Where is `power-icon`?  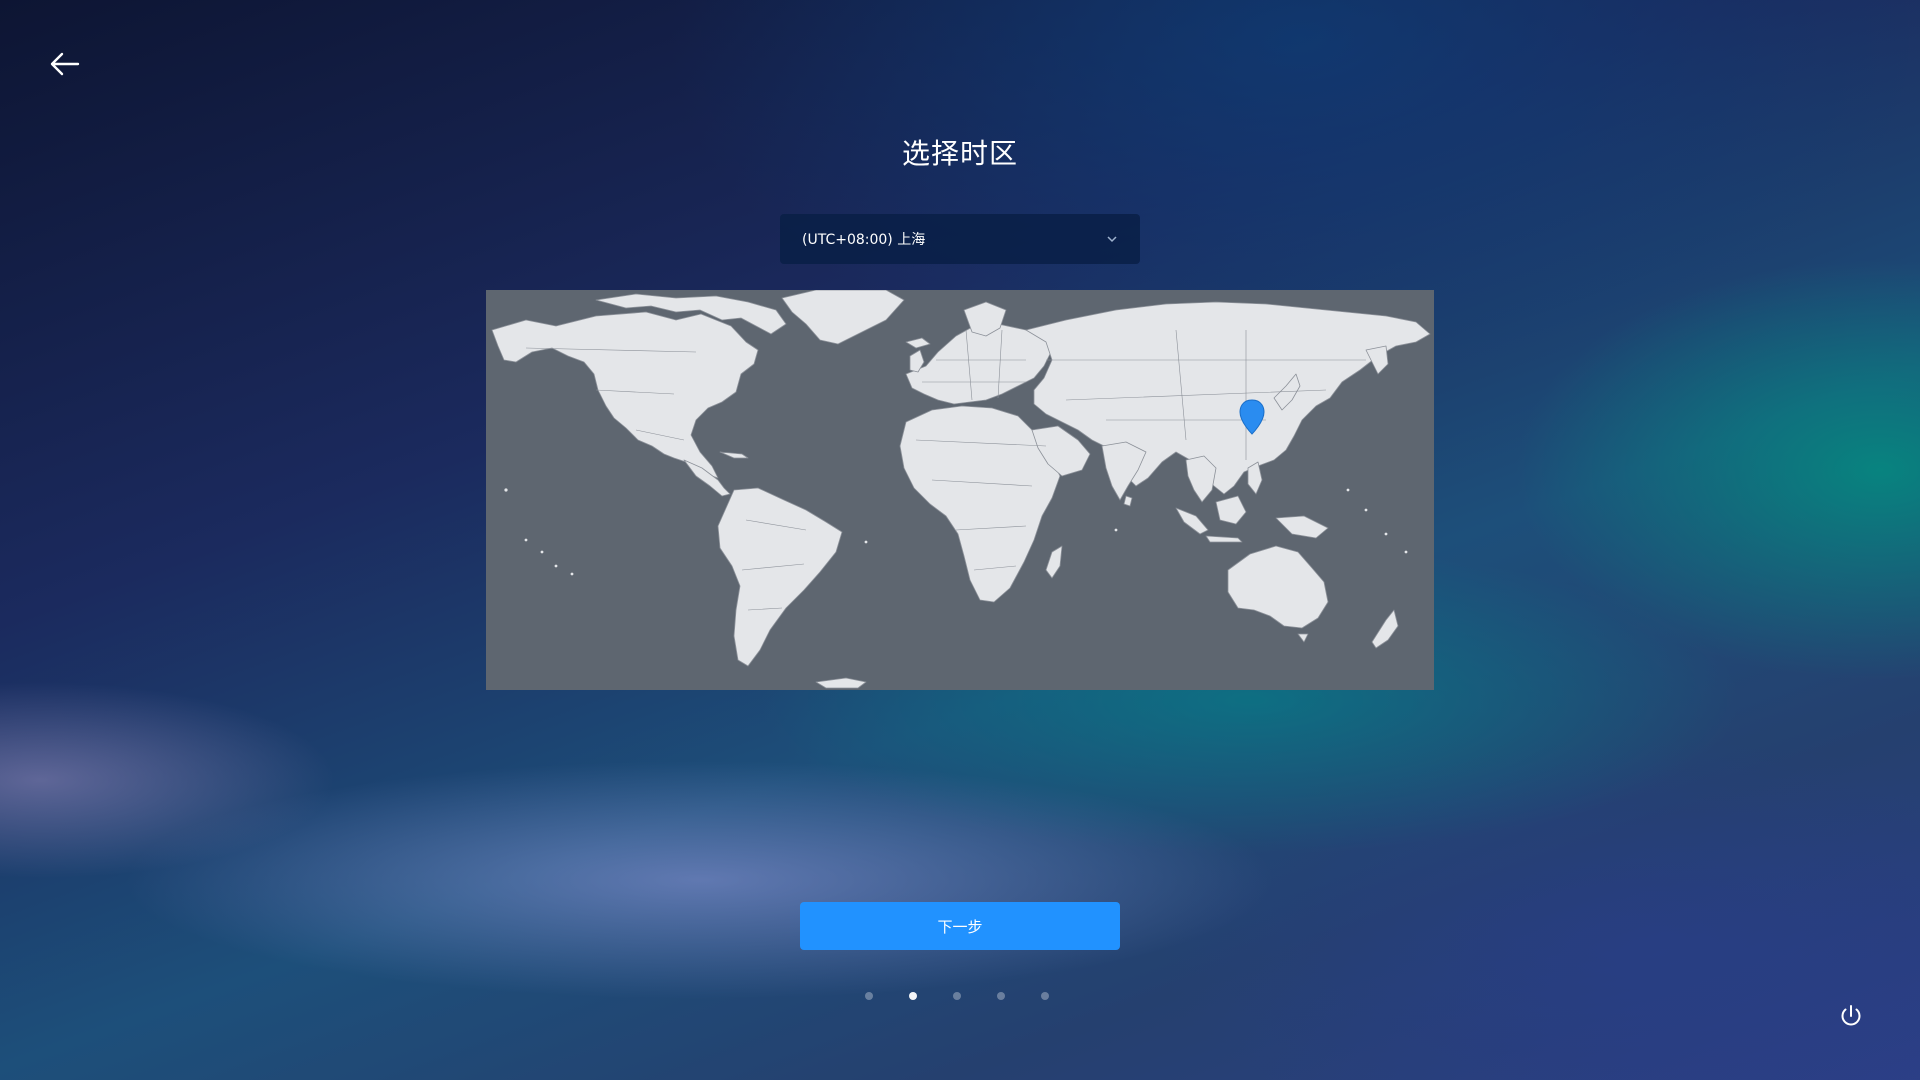
power-icon is located at coordinates (1851, 1015).